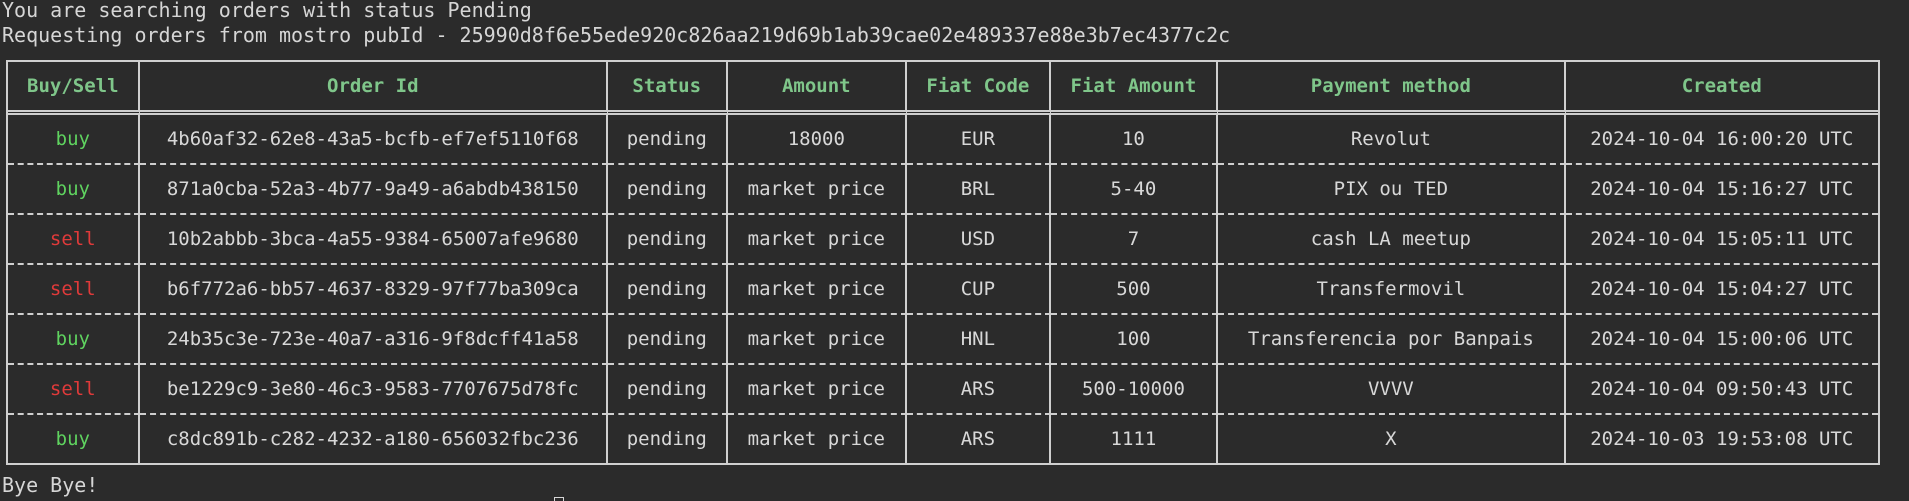  Describe the element at coordinates (1392, 240) in the screenshot. I see `order-payment-method: cash LA meetup` at that location.